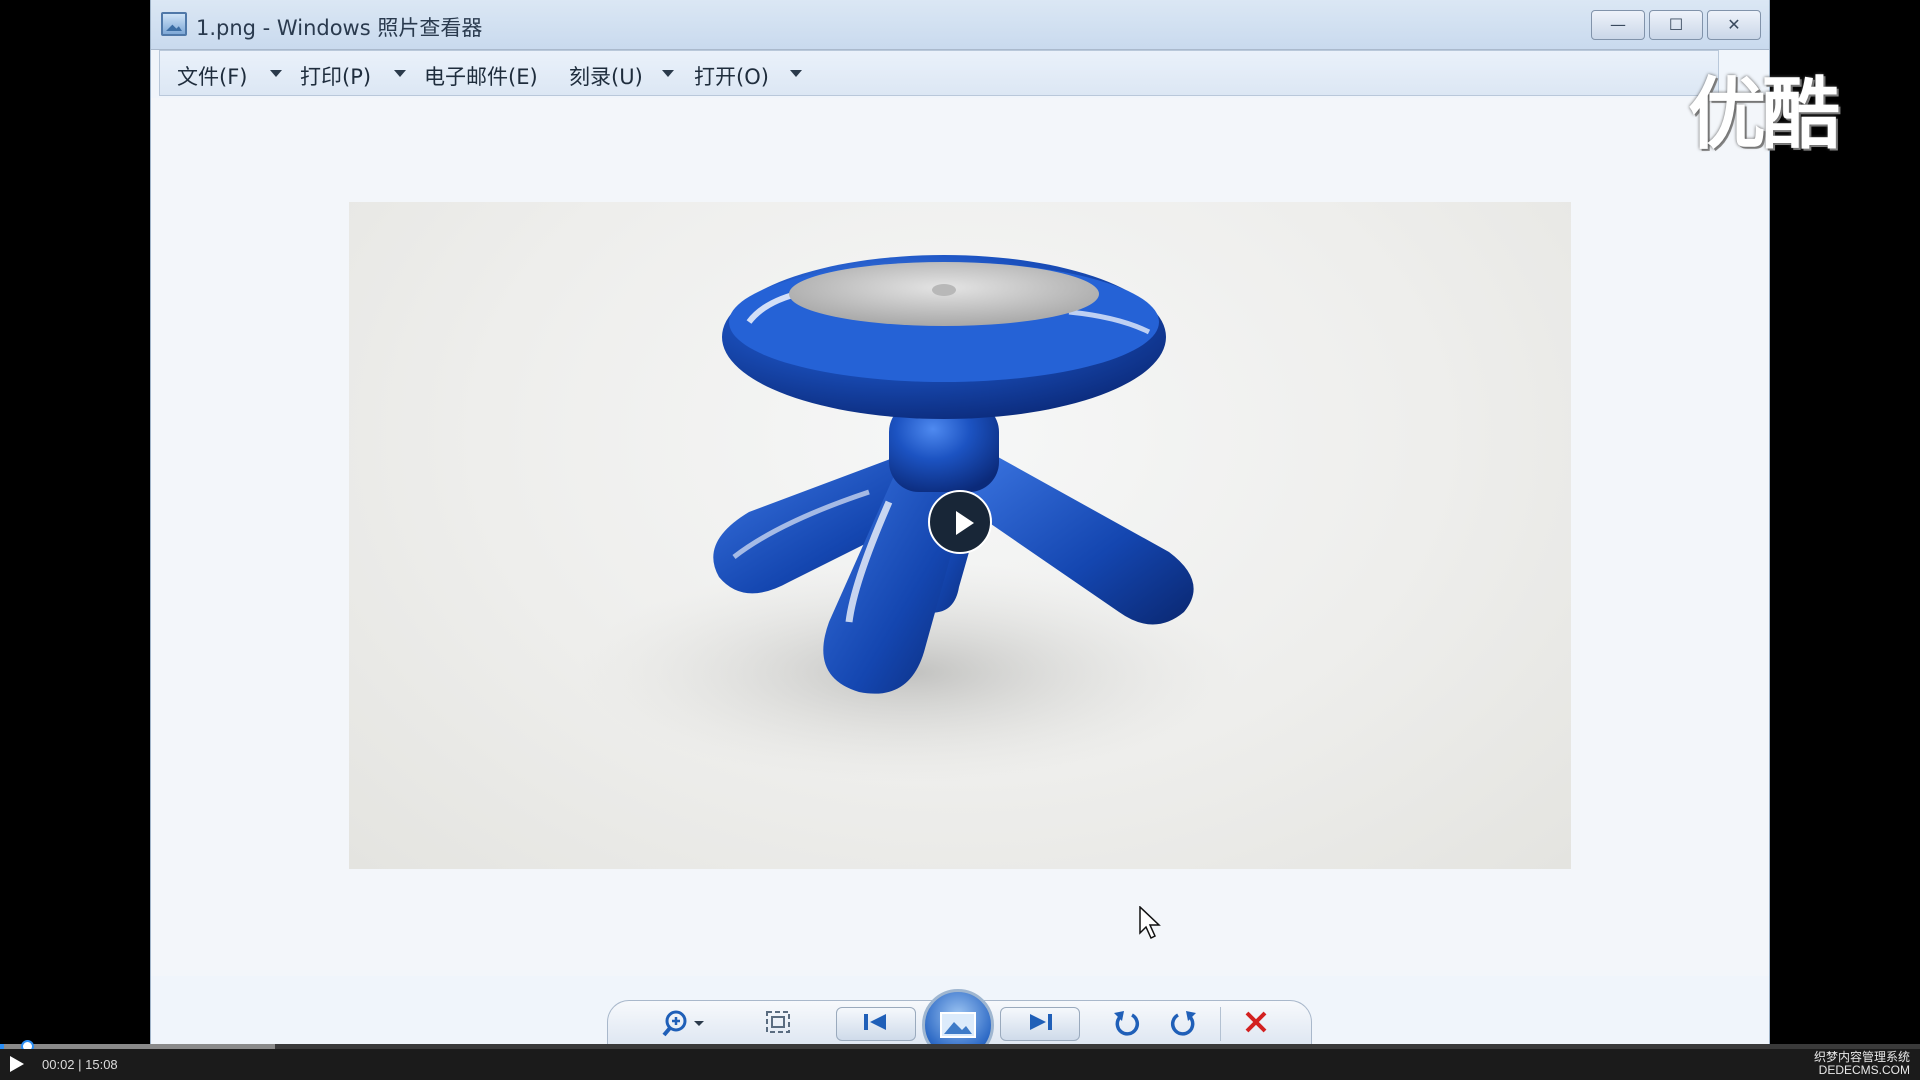 This screenshot has width=1920, height=1080. I want to click on rotate-clockwise-button, so click(1184, 1024).